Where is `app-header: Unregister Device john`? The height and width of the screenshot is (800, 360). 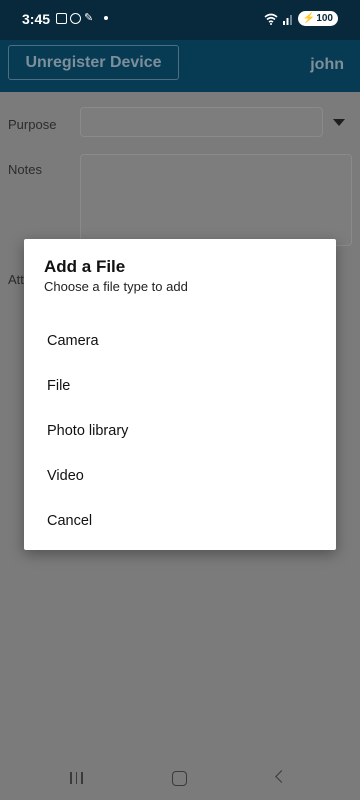 app-header: Unregister Device john is located at coordinates (180, 66).